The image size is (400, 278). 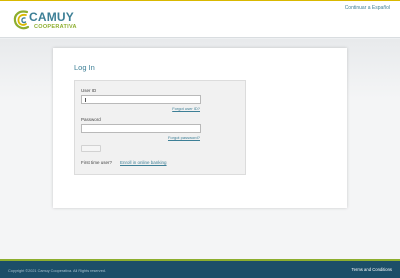 What do you see at coordinates (84, 67) in the screenshot?
I see `login-title: Log In` at bounding box center [84, 67].